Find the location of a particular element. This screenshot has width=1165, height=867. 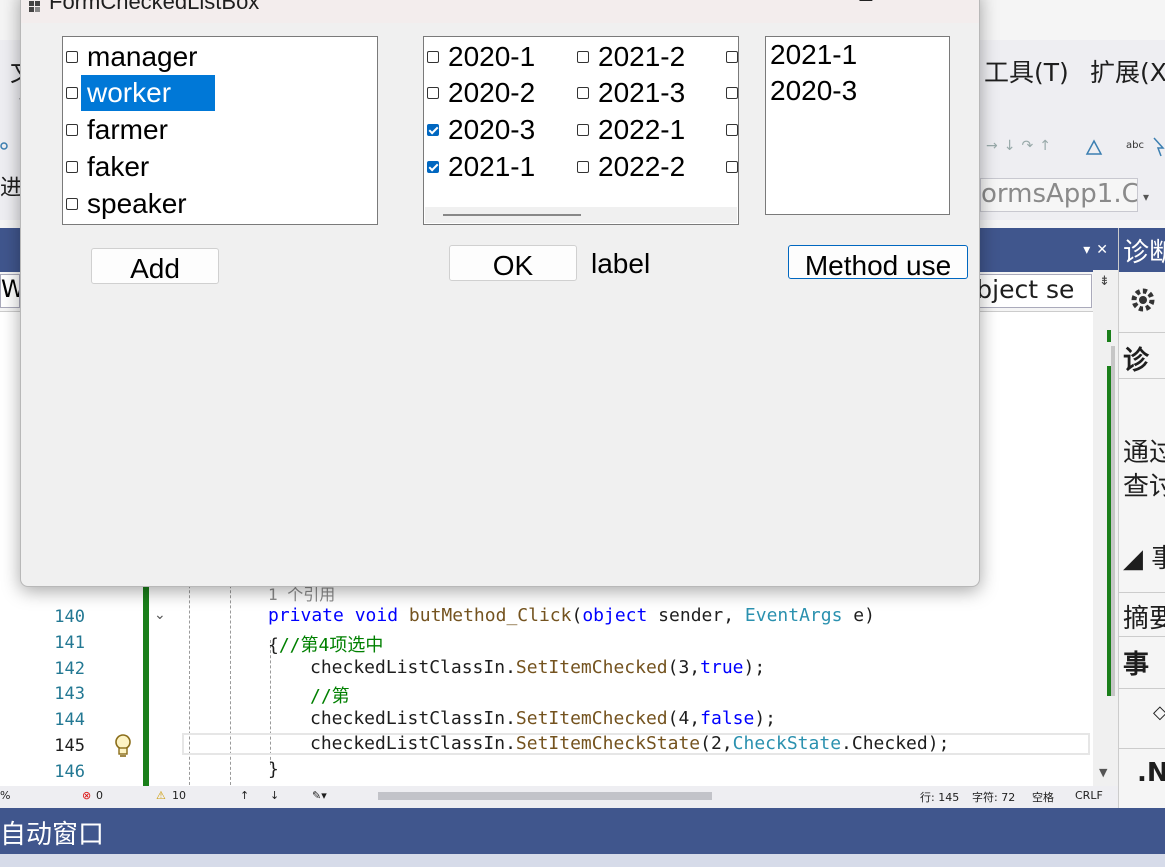

keyword: void is located at coordinates (376, 615).